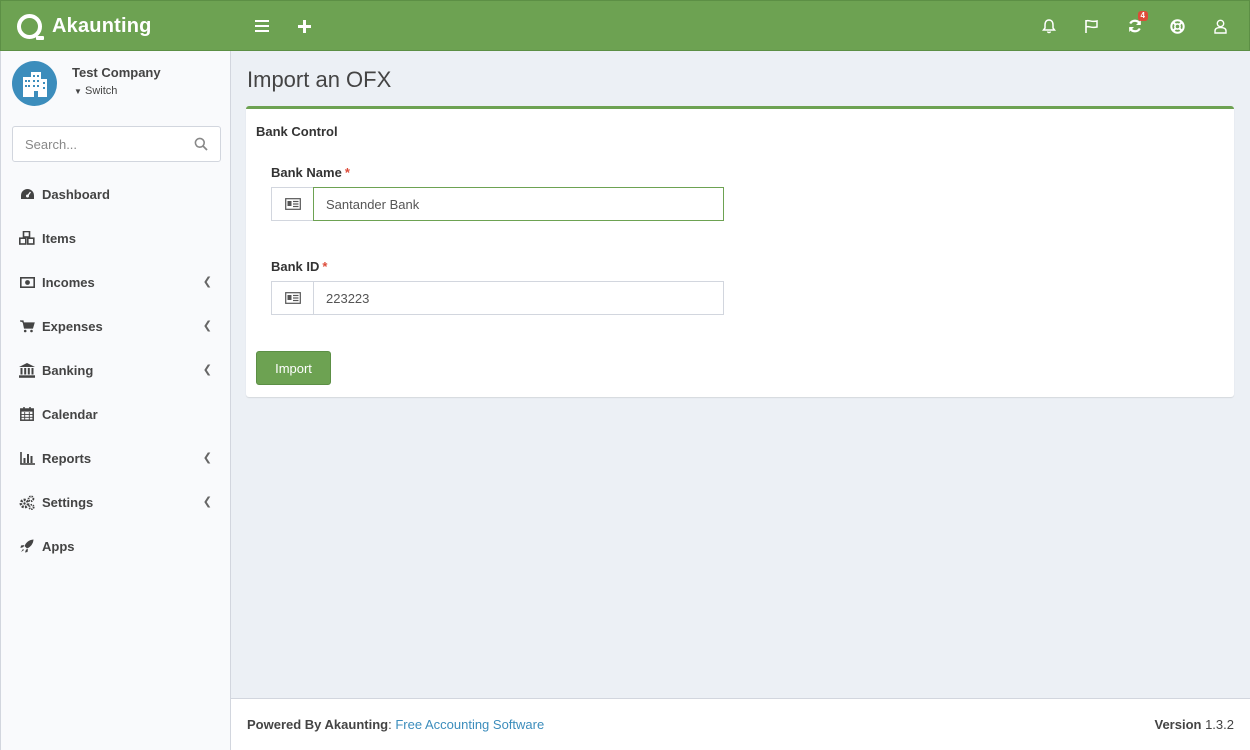 This screenshot has height=750, width=1250. I want to click on sidebar-item-label: Apps, so click(58, 546).